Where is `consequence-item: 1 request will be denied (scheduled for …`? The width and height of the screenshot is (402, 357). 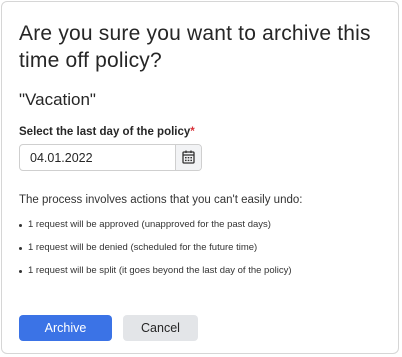
consequence-item: 1 request will be denied (scheduled for … is located at coordinates (155, 248).